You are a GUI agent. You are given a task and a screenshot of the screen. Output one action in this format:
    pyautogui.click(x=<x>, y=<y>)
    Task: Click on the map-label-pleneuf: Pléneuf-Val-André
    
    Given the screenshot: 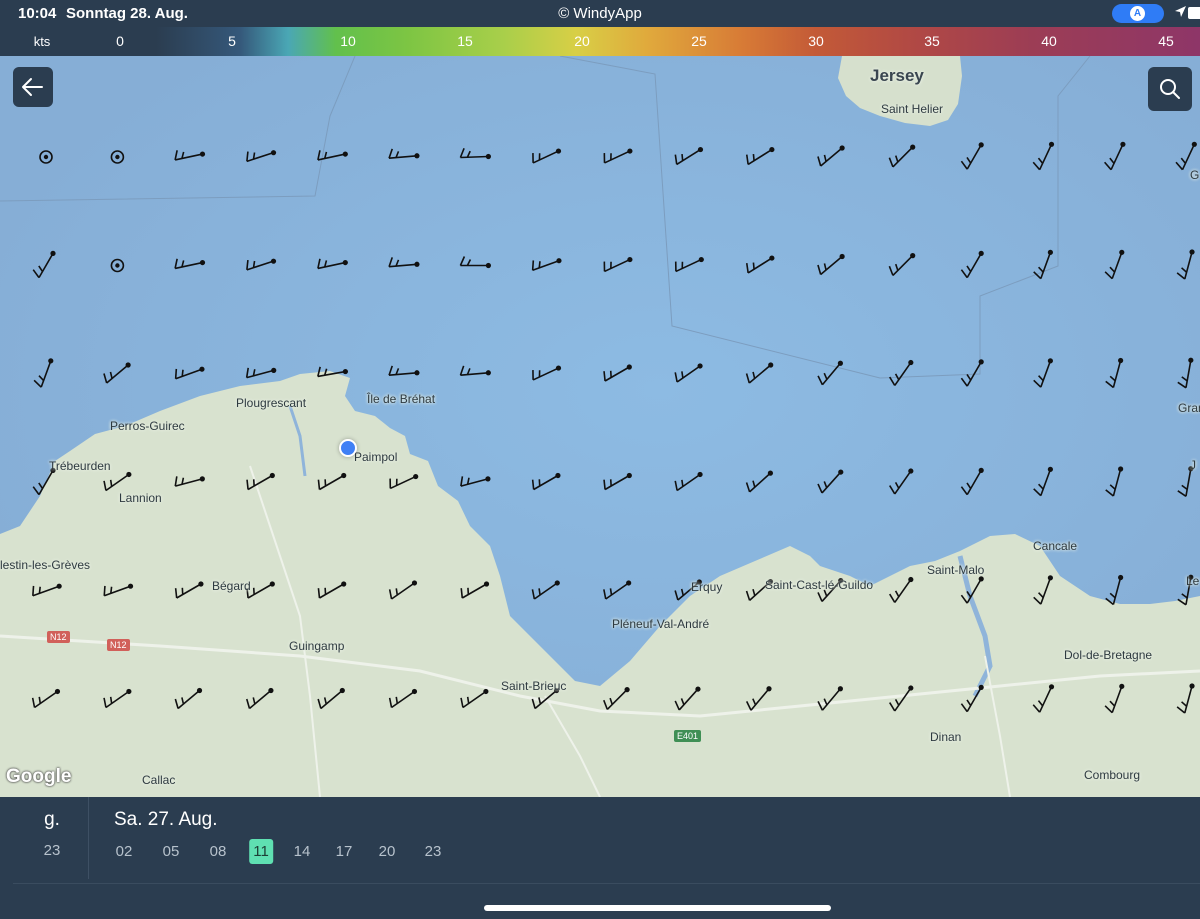 What is the action you would take?
    pyautogui.click(x=661, y=624)
    